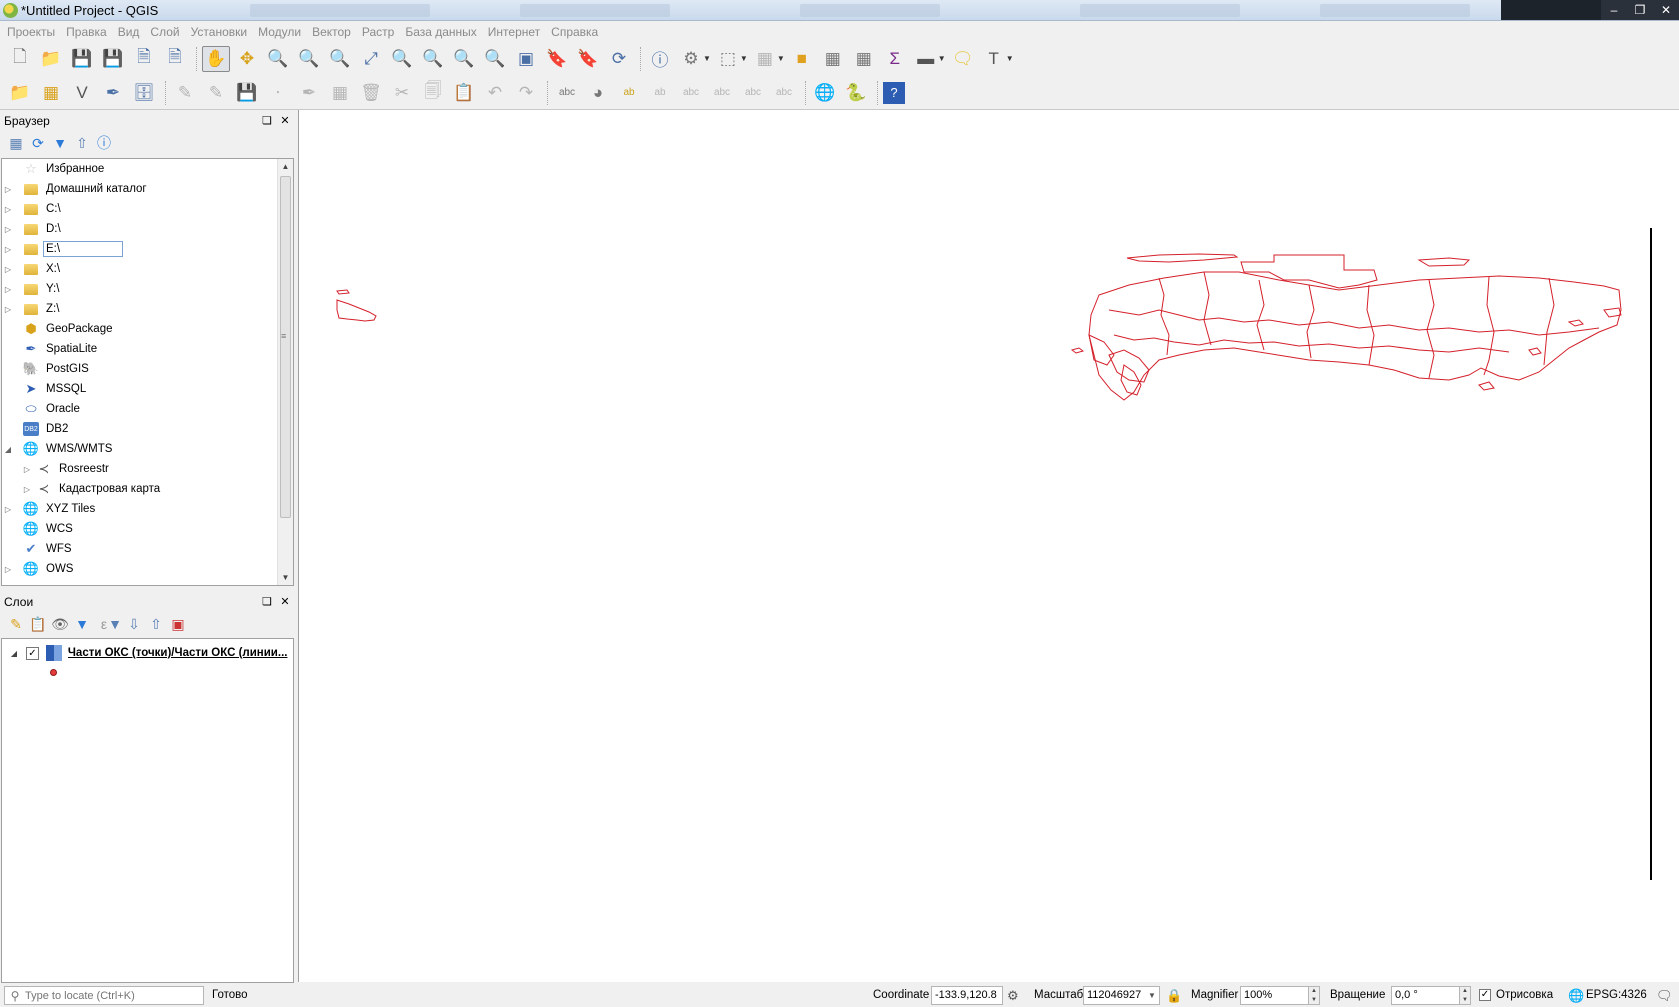  What do you see at coordinates (147, 389) in the screenshot?
I see `tree-item-mssql: ➤ MSSQL` at bounding box center [147, 389].